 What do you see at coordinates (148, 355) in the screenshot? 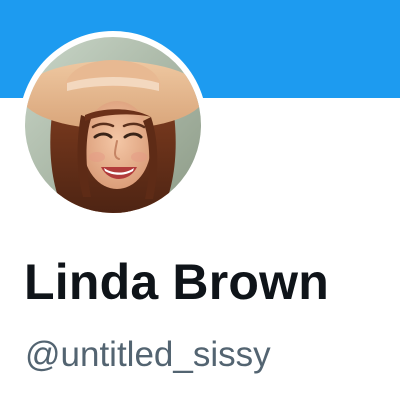
I see `username-handle: @untitled_sissy` at bounding box center [148, 355].